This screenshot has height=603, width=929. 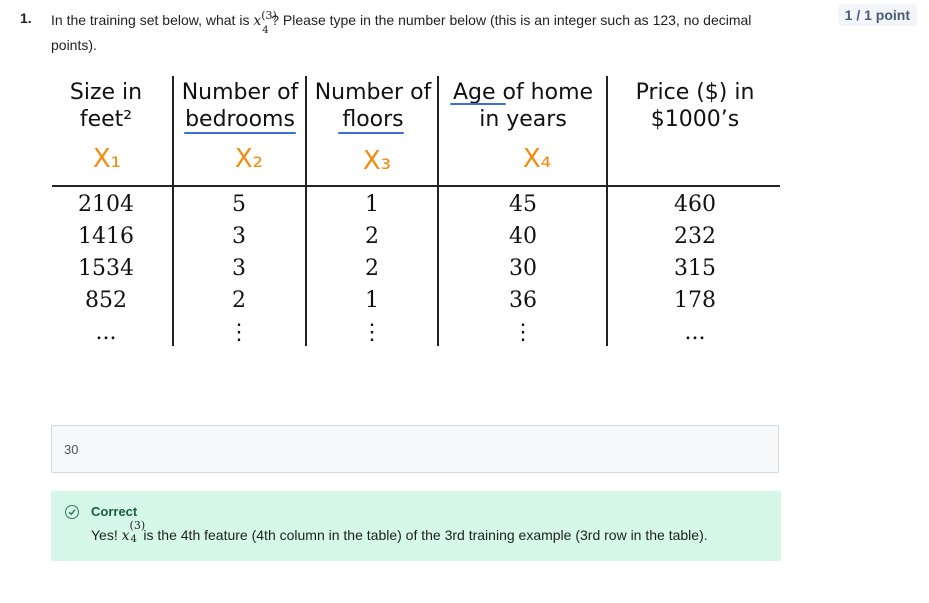 What do you see at coordinates (114, 511) in the screenshot?
I see `feedback-status: Correct` at bounding box center [114, 511].